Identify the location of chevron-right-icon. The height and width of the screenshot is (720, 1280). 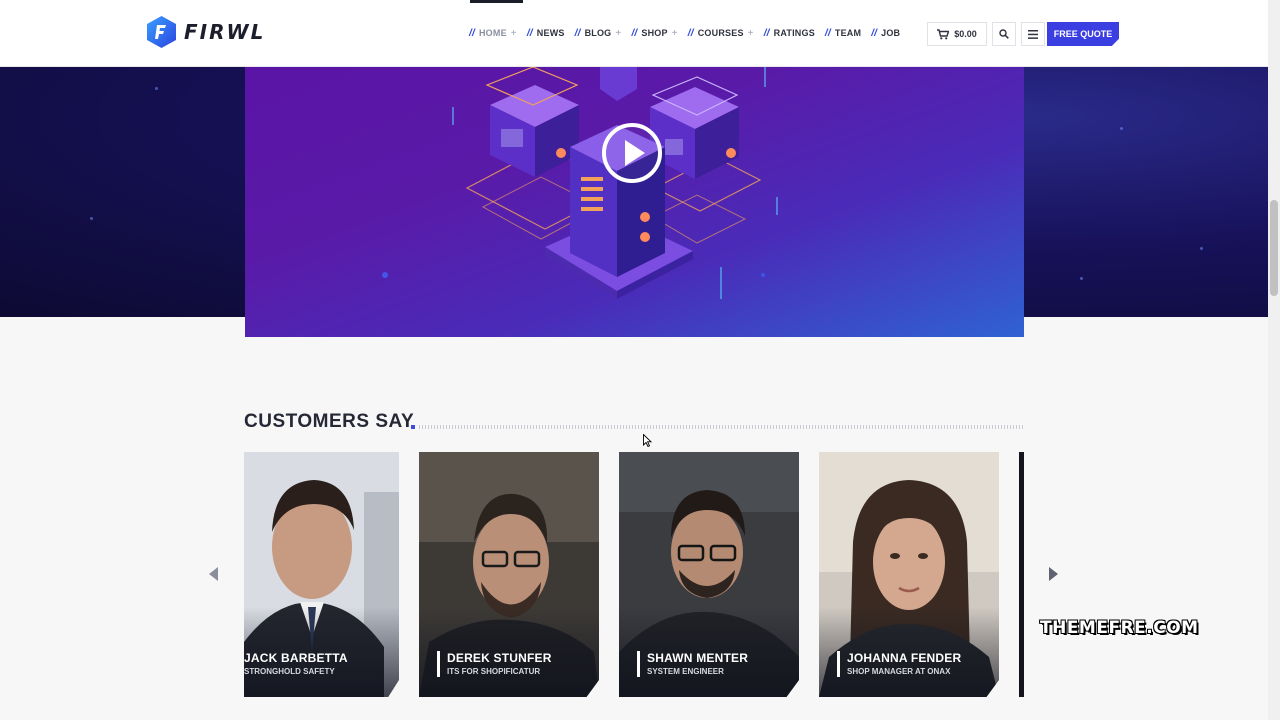
(1053, 574).